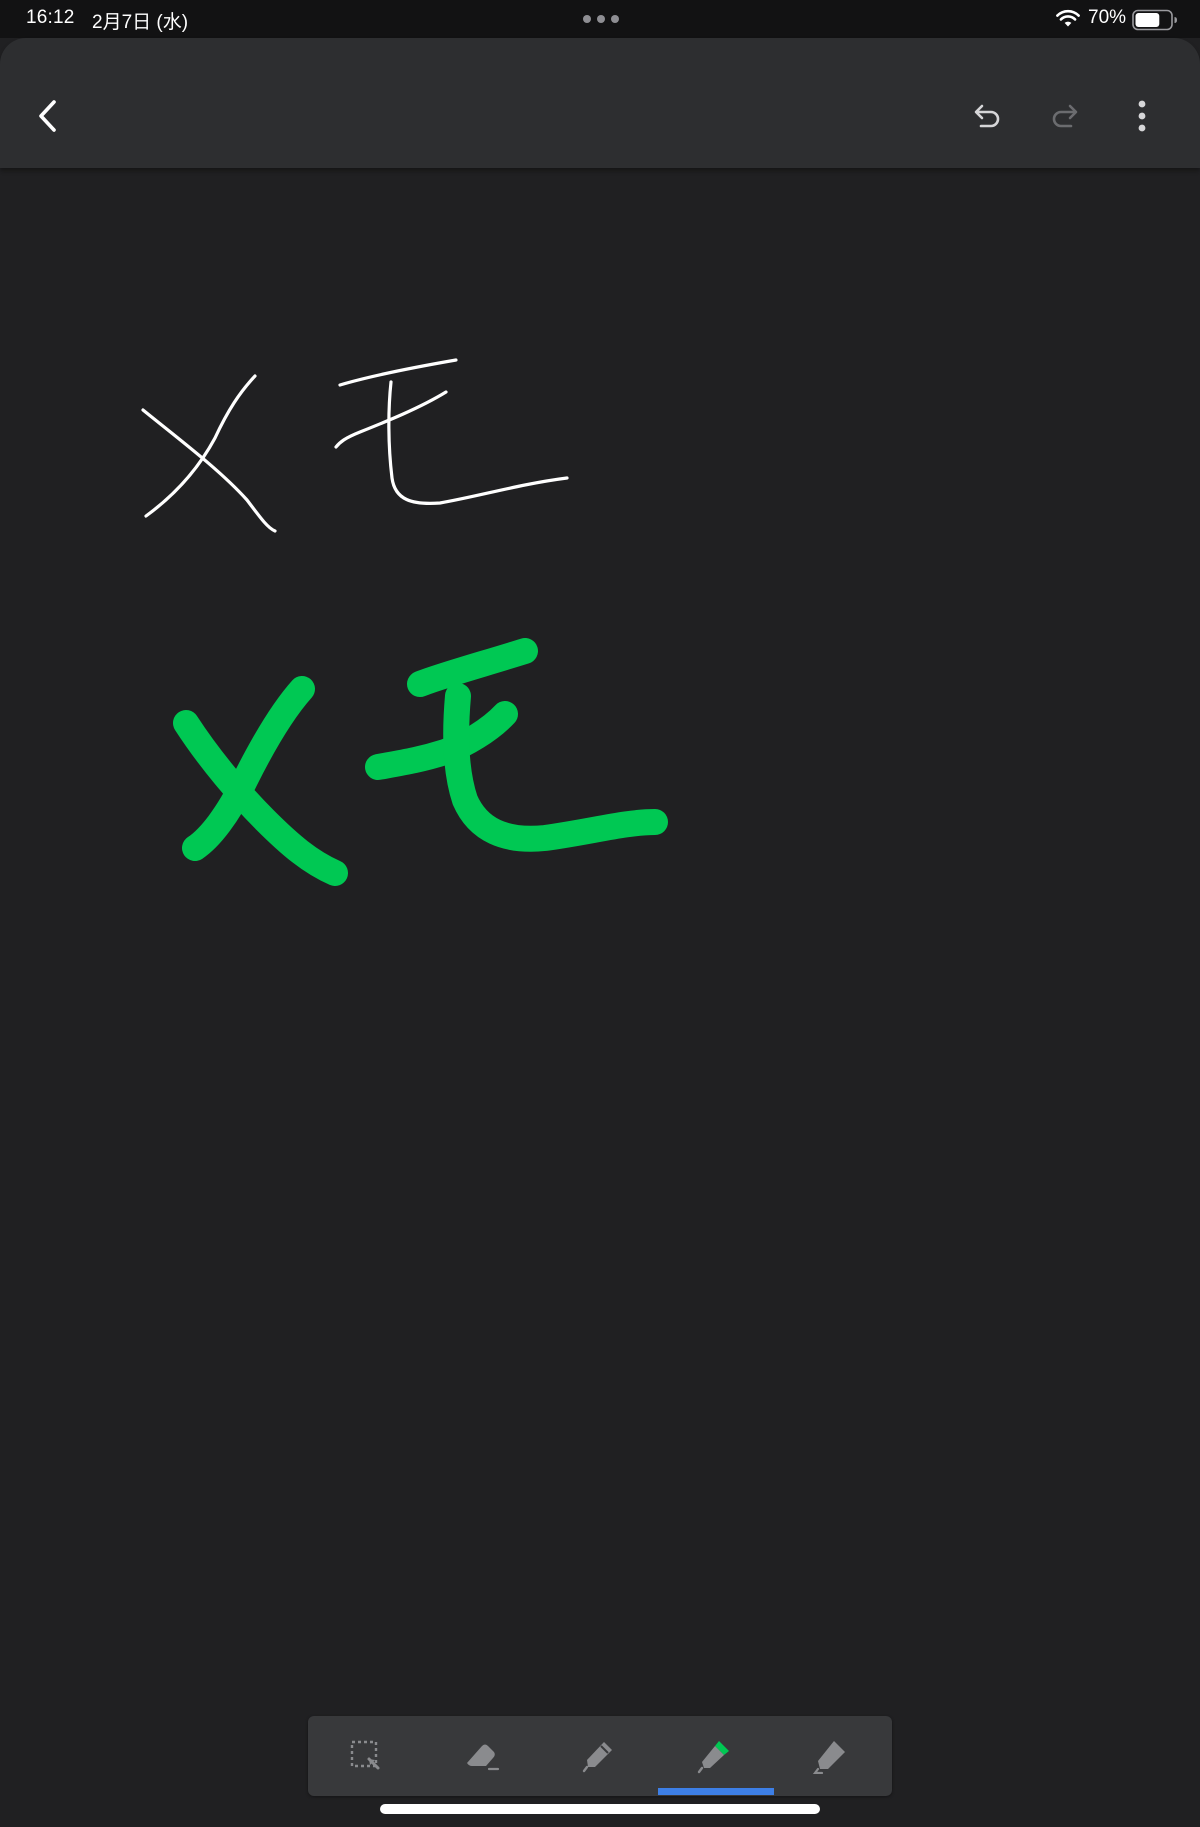 The width and height of the screenshot is (1200, 1827). I want to click on marker-tool, so click(714, 1756).